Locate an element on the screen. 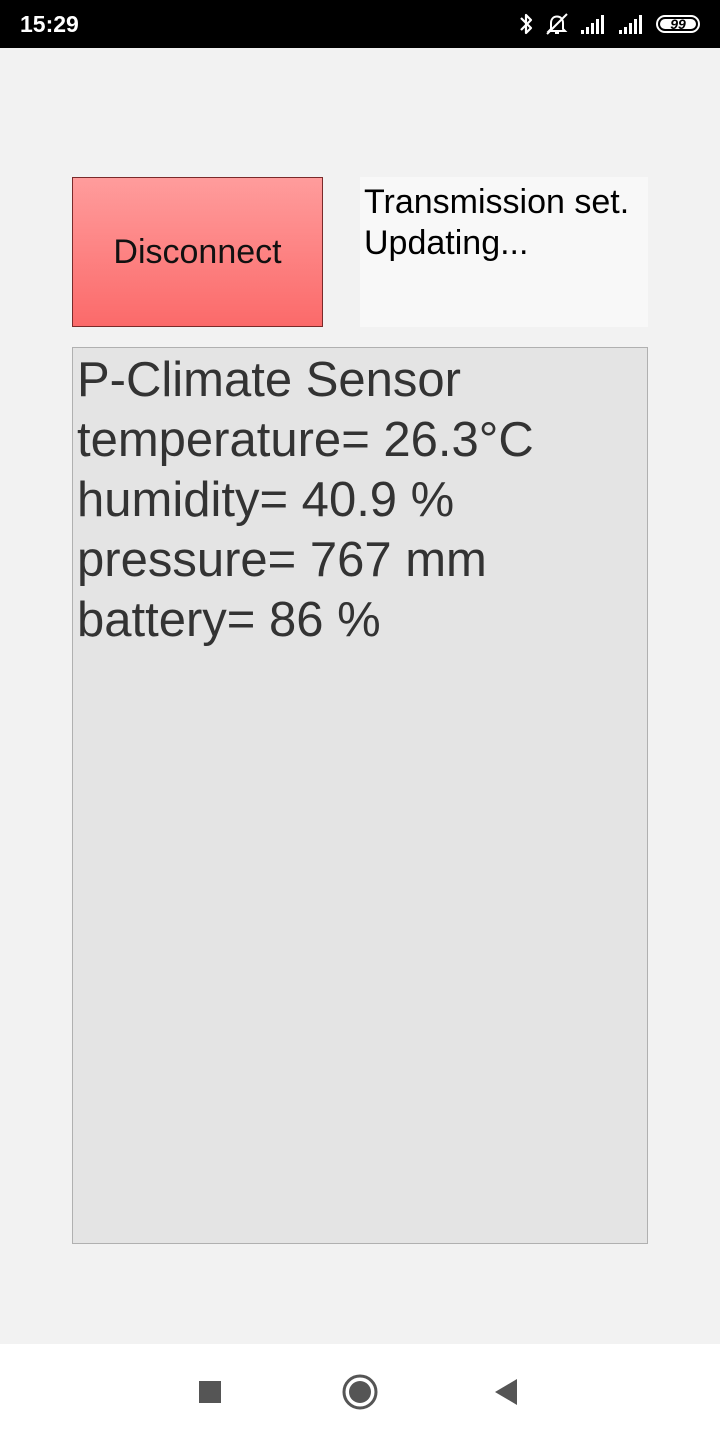 This screenshot has height=1440, width=720. home-icon is located at coordinates (360, 1392).